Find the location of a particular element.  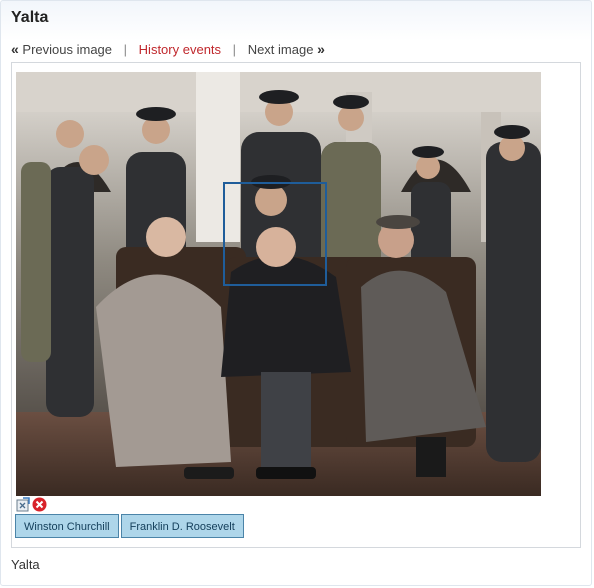

history-events-link: History events is located at coordinates (180, 49).